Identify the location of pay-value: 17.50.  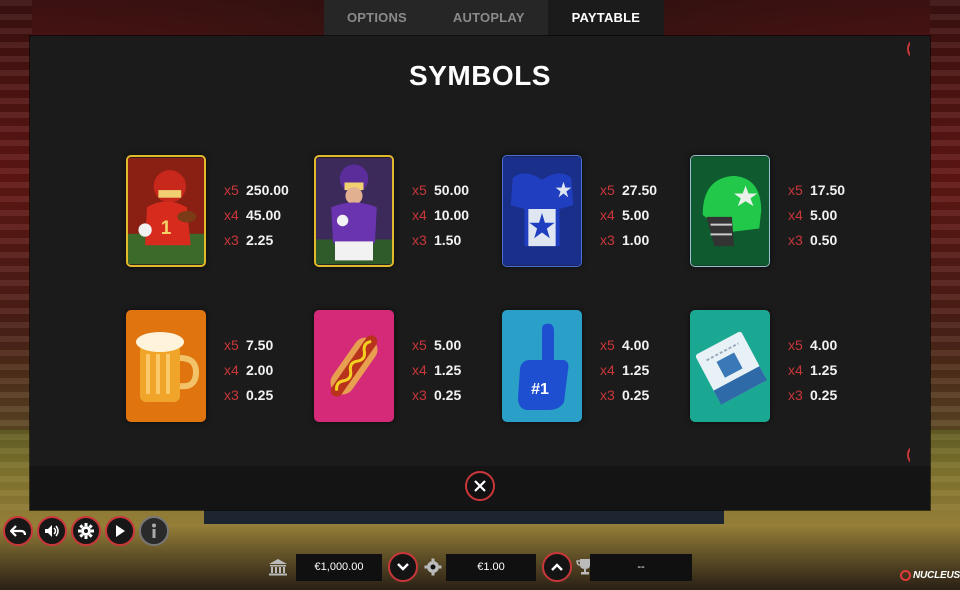
(828, 190).